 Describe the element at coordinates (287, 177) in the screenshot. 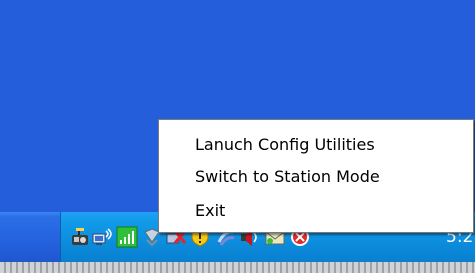

I see `menu-item-switch-to-station-mode: Switch to Station Mode` at that location.